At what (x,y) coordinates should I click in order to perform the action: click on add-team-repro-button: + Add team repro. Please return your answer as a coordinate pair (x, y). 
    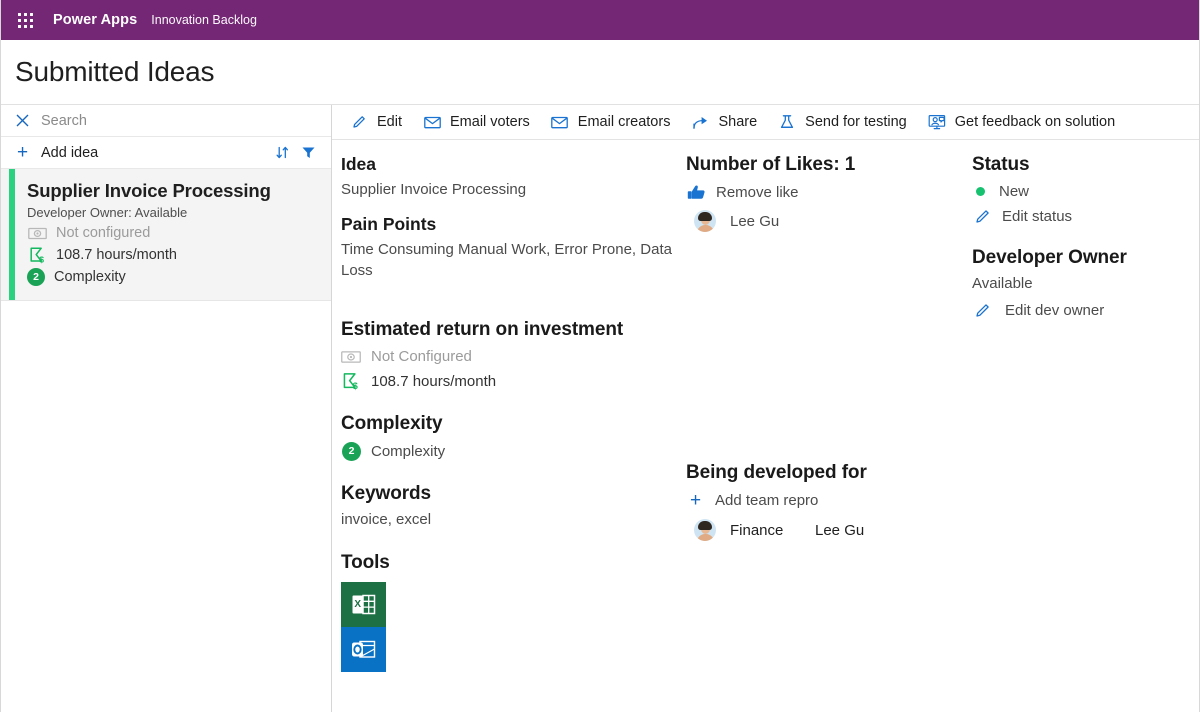
    Looking at the image, I should click on (824, 500).